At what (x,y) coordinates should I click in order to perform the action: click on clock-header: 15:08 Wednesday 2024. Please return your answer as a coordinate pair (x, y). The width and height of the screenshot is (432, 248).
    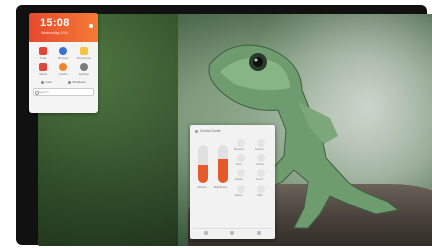
    Looking at the image, I should click on (63, 27).